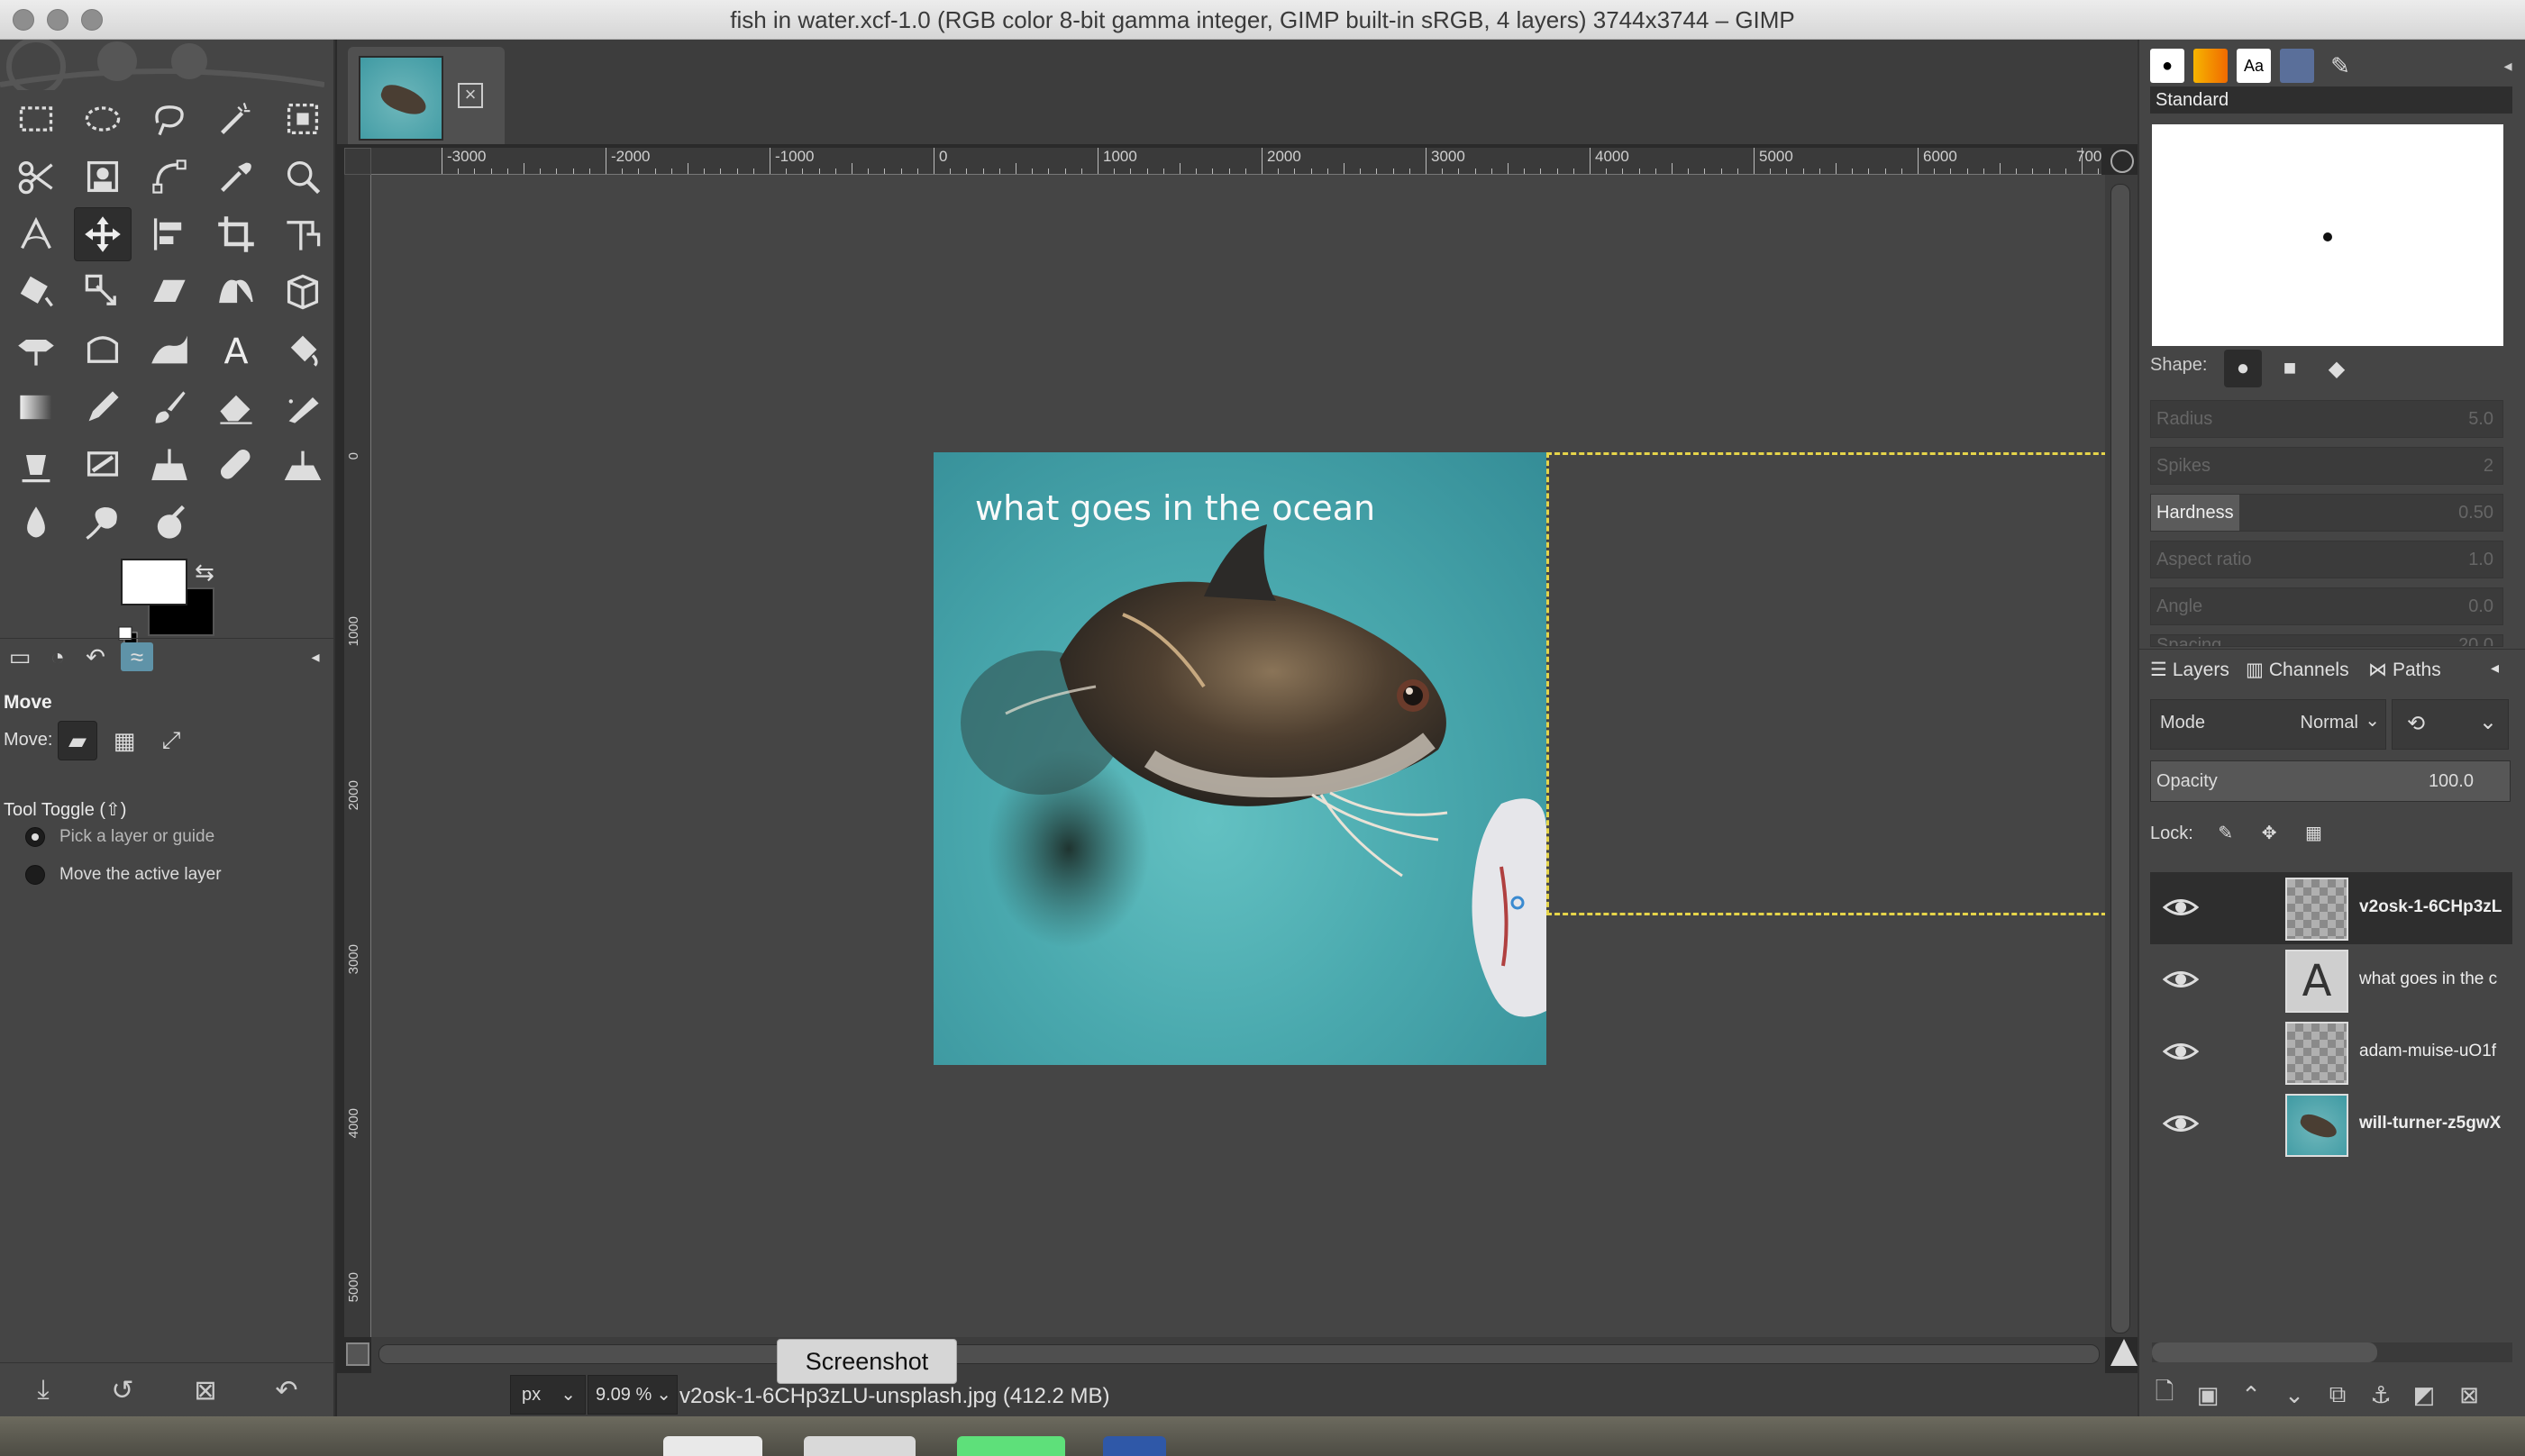 This screenshot has width=2525, height=1456. What do you see at coordinates (169, 523) in the screenshot?
I see `dodge-burn-tool-icon` at bounding box center [169, 523].